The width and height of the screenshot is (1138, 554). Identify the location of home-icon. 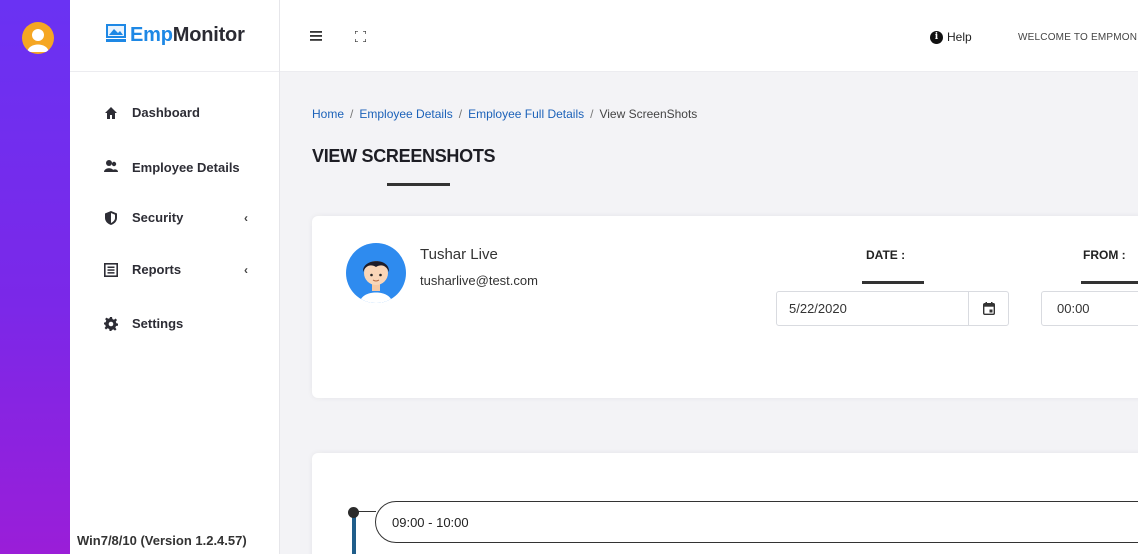
(111, 113).